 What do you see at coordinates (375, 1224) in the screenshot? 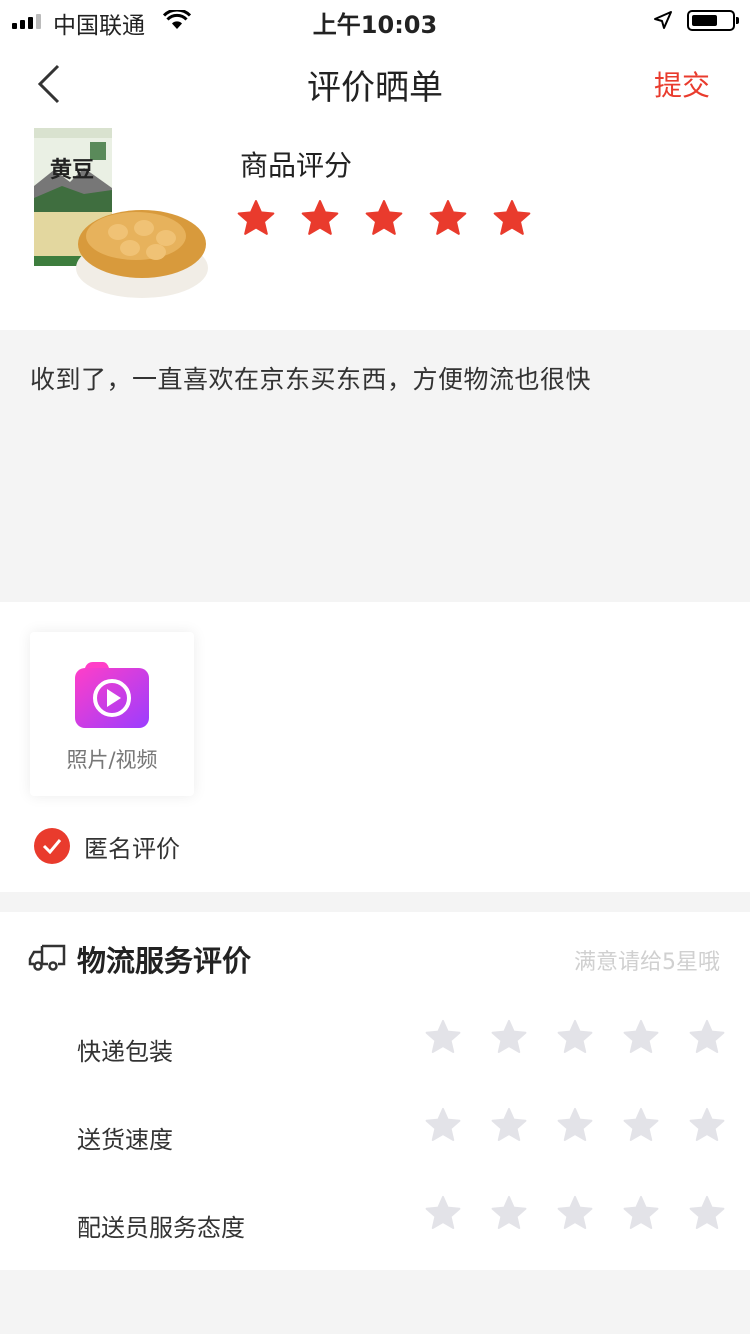
I see `logistics-row-courier: 配送员服务态度` at bounding box center [375, 1224].